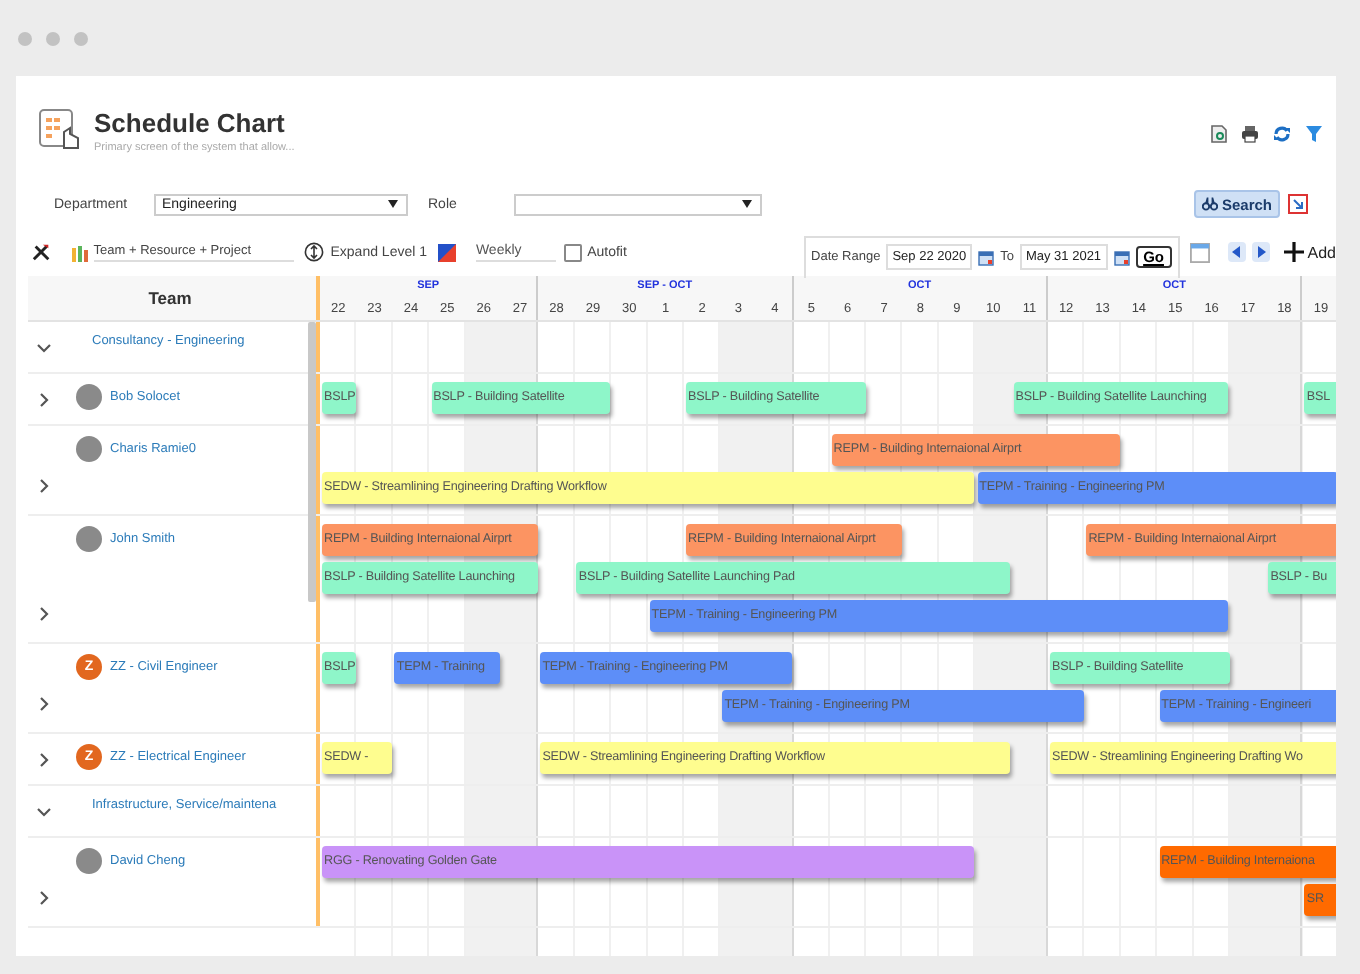 The width and height of the screenshot is (1360, 974). I want to click on right-arrow-icon, so click(1261, 252).